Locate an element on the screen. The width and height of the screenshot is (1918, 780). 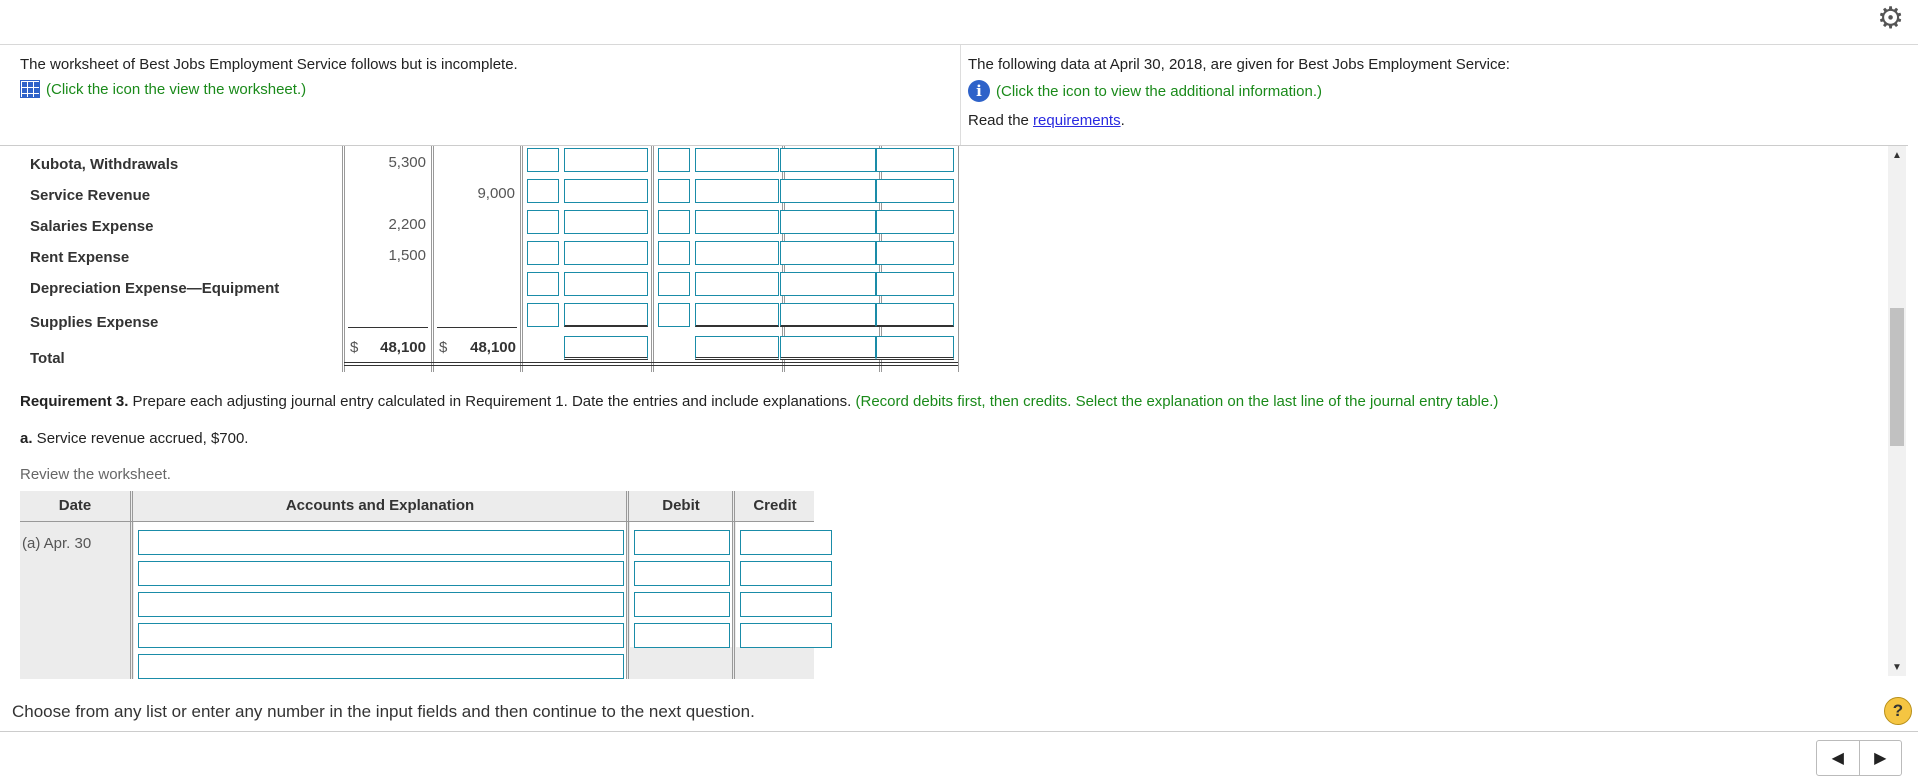
triangle-right-icon: ▶ is located at coordinates (1880, 758).